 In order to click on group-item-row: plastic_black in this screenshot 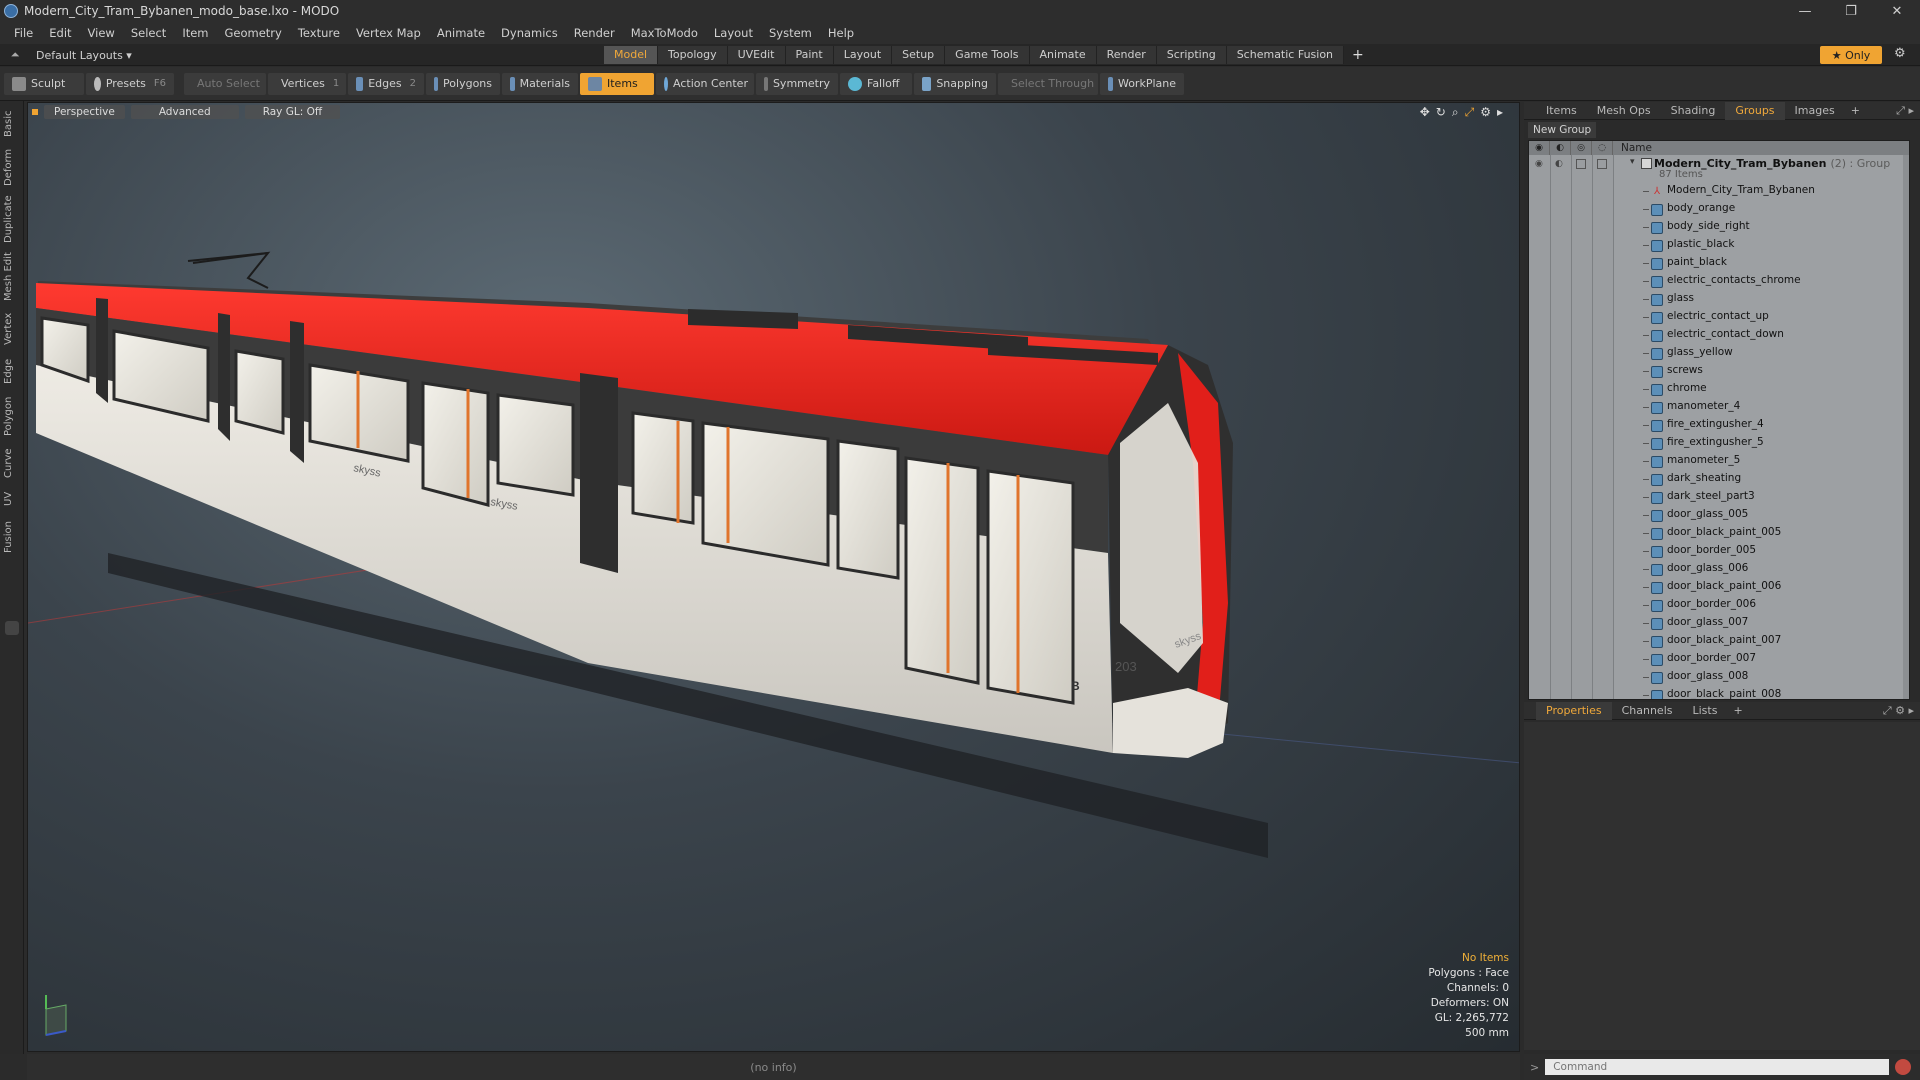, I will do `click(1719, 246)`.